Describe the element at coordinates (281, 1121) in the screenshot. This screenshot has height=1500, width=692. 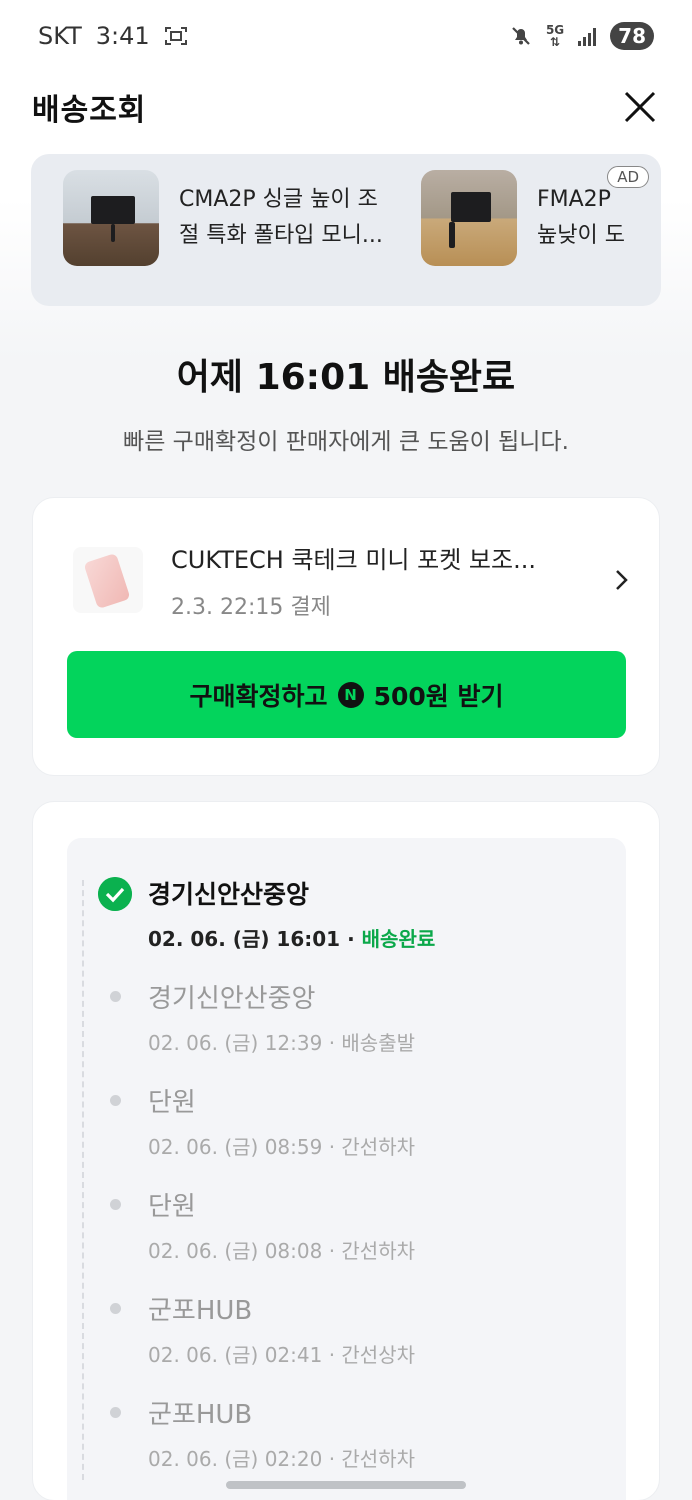
I see `tracking-step: 단원 02. 06. (금) 08:59 · 간선하차` at that location.